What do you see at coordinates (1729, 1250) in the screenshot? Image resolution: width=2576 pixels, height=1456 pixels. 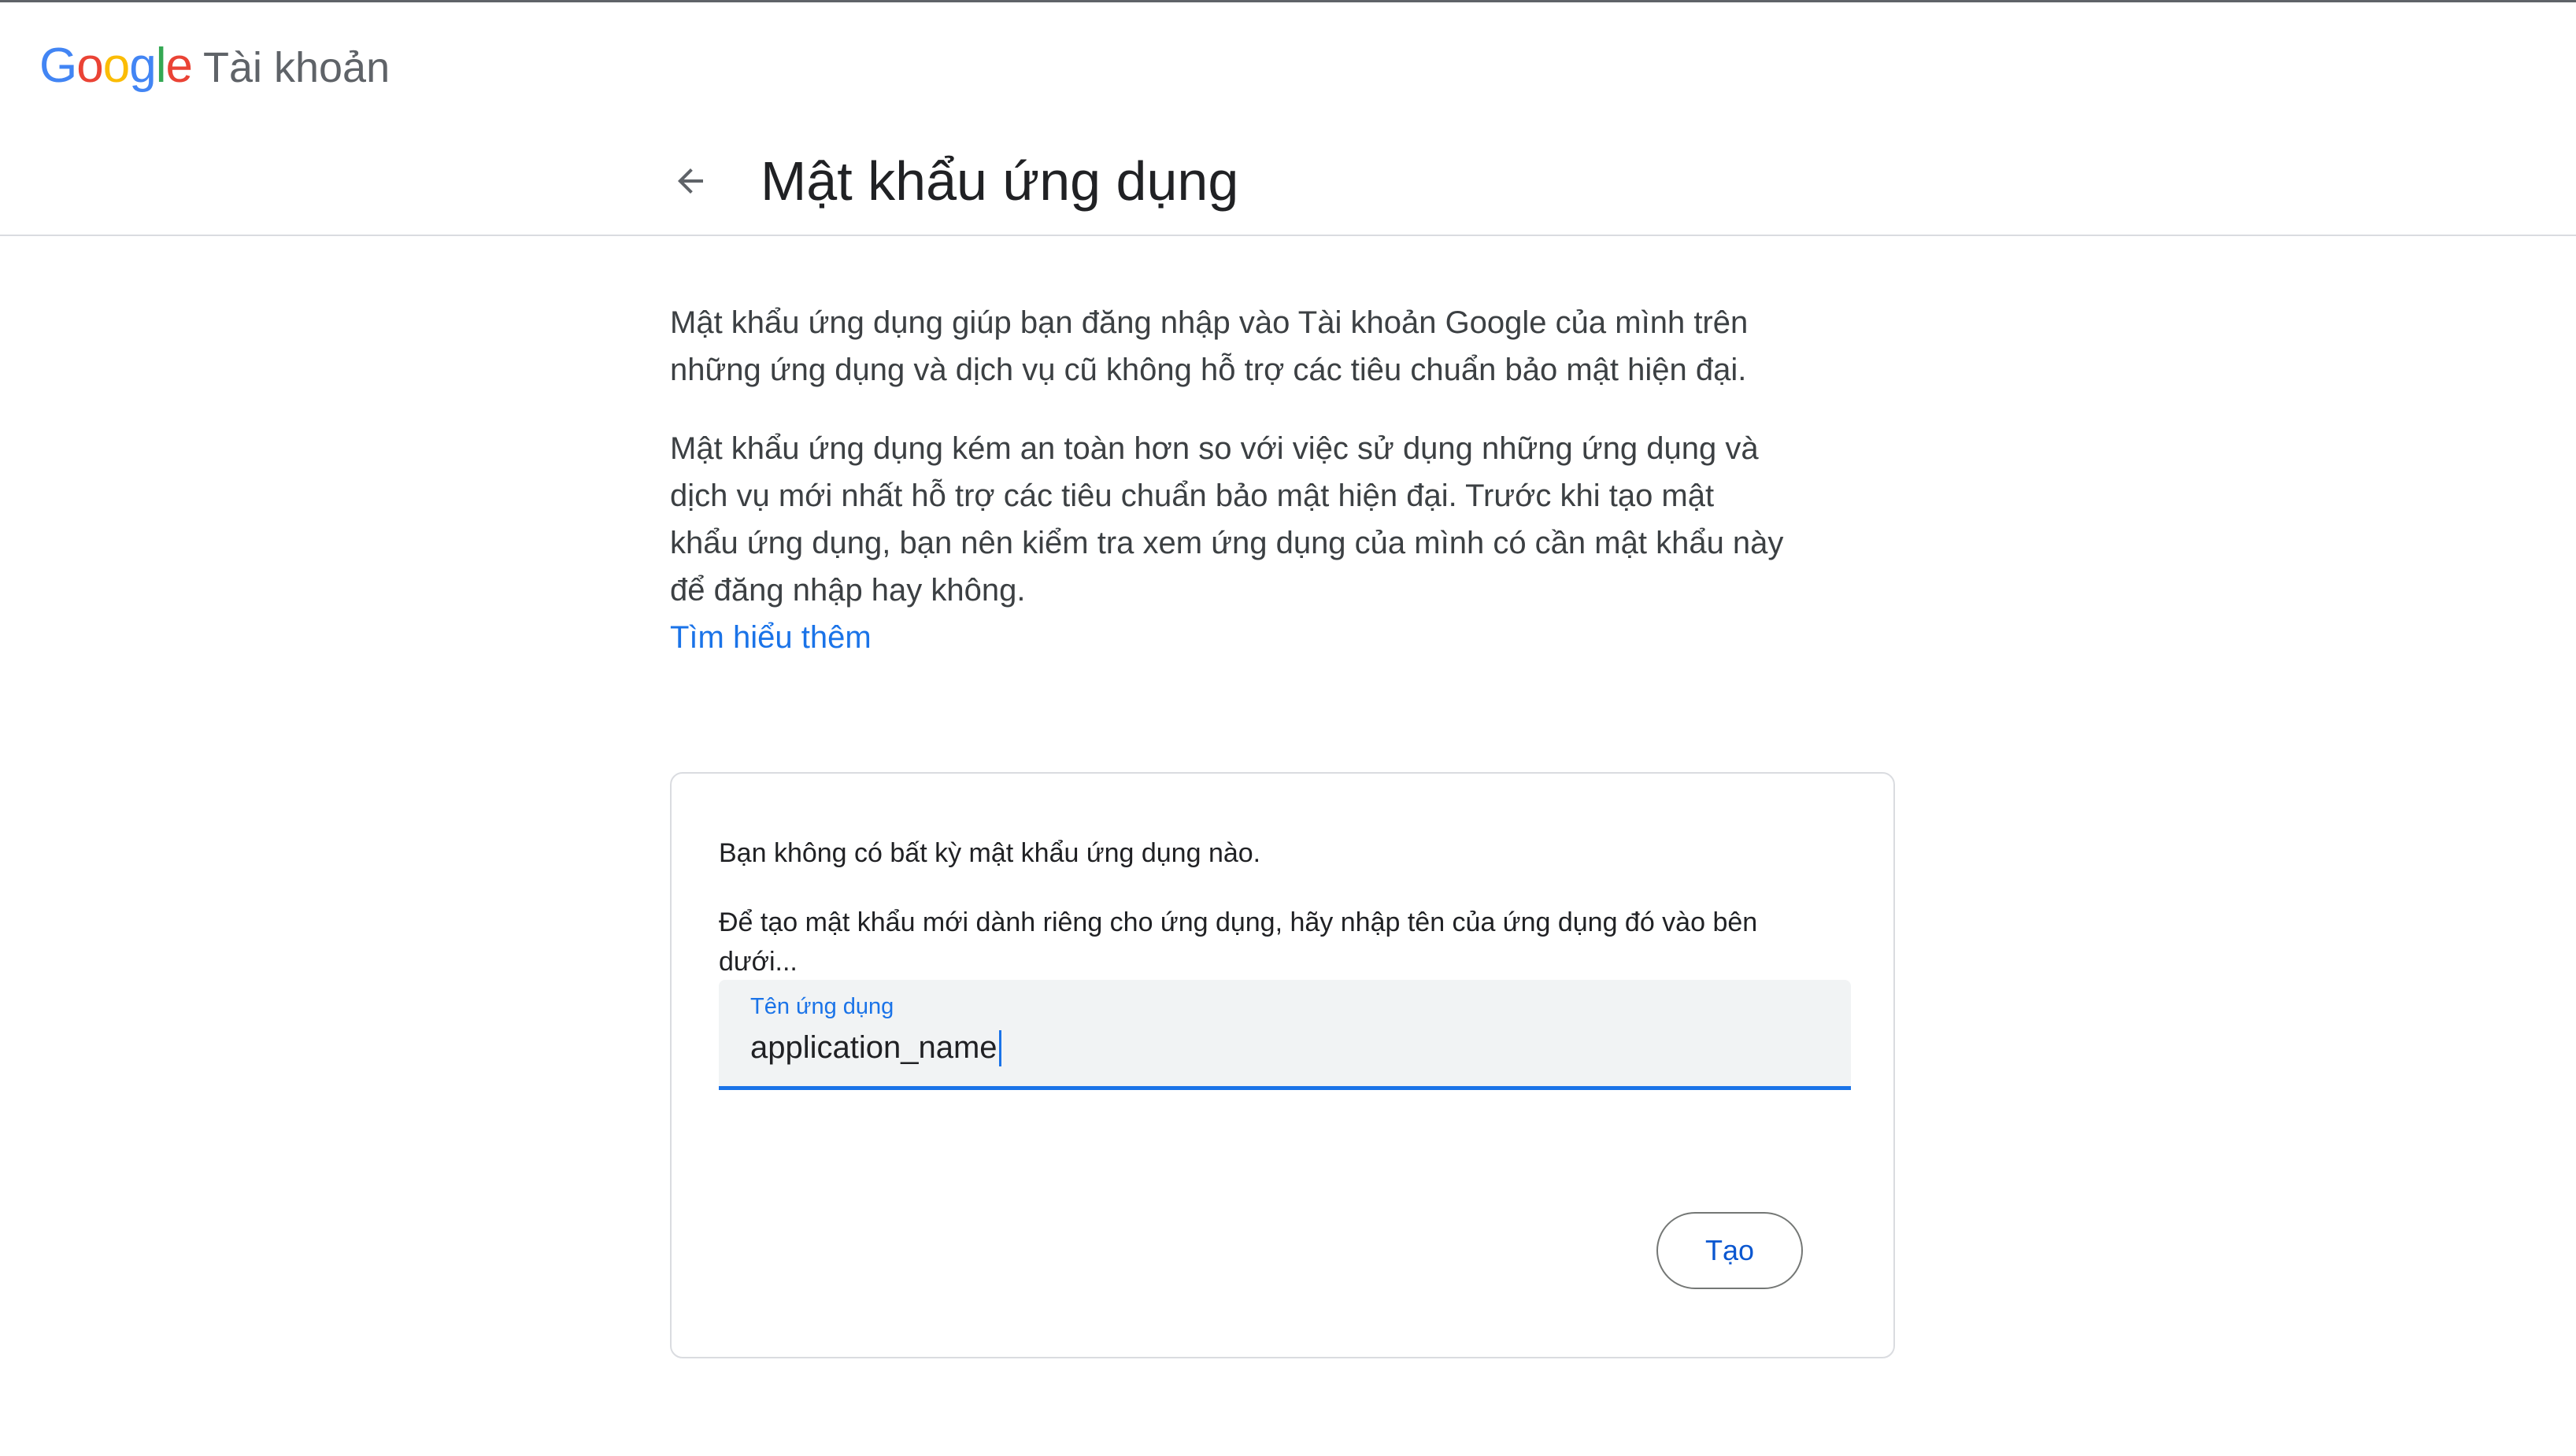 I see `create-button: Tạo` at bounding box center [1729, 1250].